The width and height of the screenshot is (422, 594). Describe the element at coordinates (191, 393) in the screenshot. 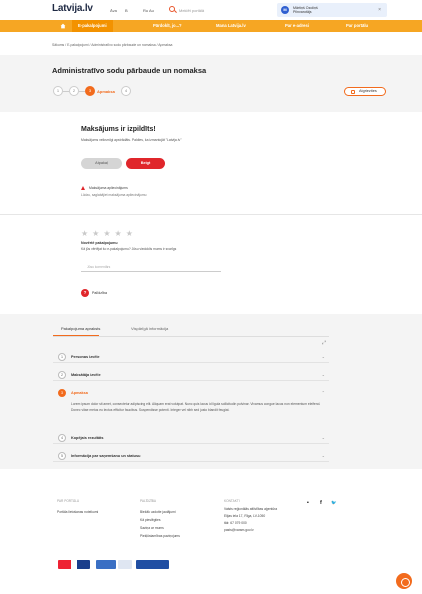

I see `accordion-item-open: 3 Apmaksa ⌃` at that location.